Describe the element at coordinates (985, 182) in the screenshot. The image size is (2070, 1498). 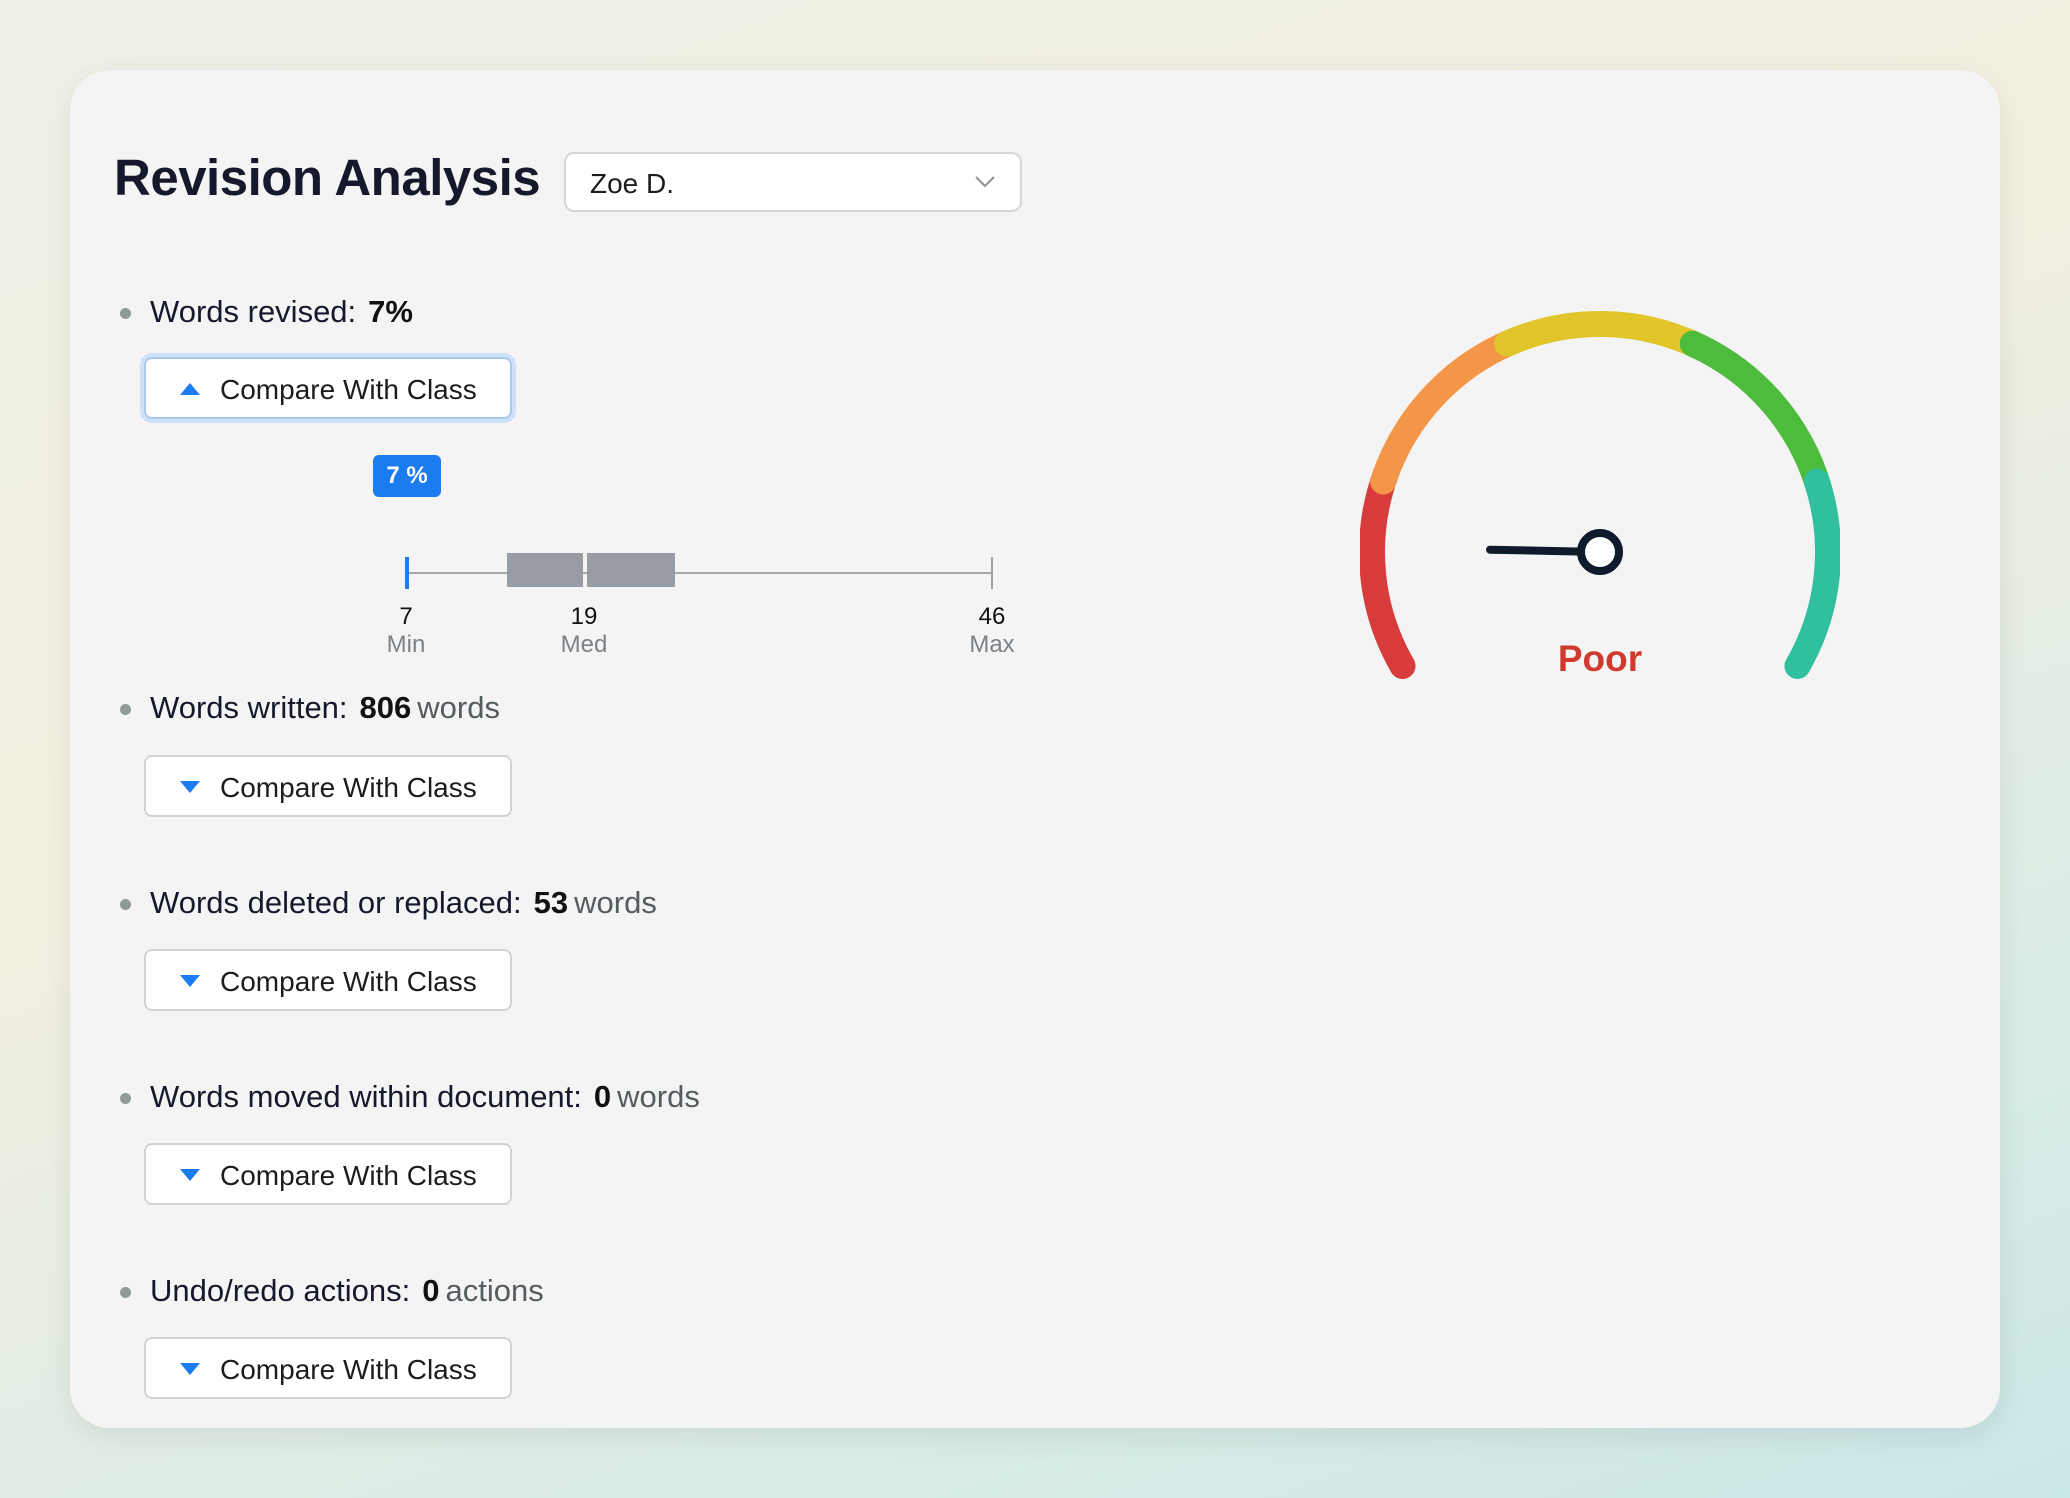
I see `chevron-down-icon` at that location.